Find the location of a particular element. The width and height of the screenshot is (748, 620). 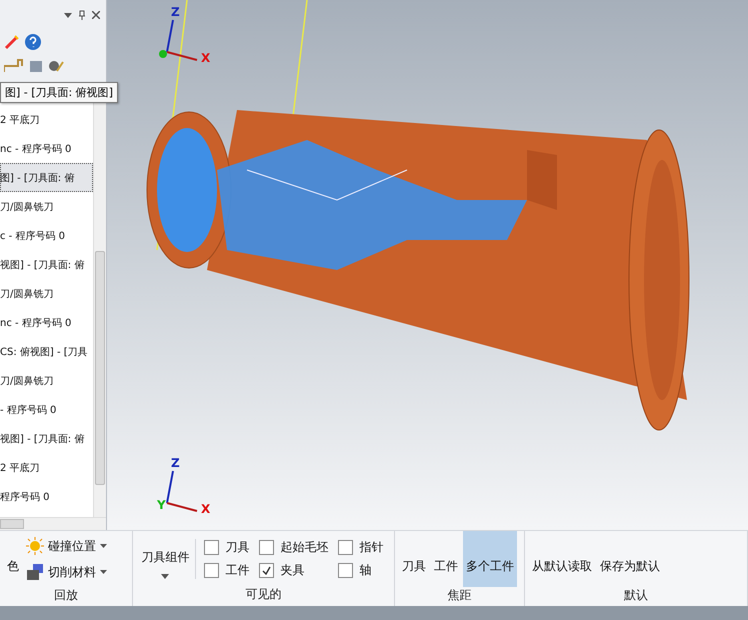

ribbon-menu-button: 碰撞位置 is located at coordinates (66, 546).